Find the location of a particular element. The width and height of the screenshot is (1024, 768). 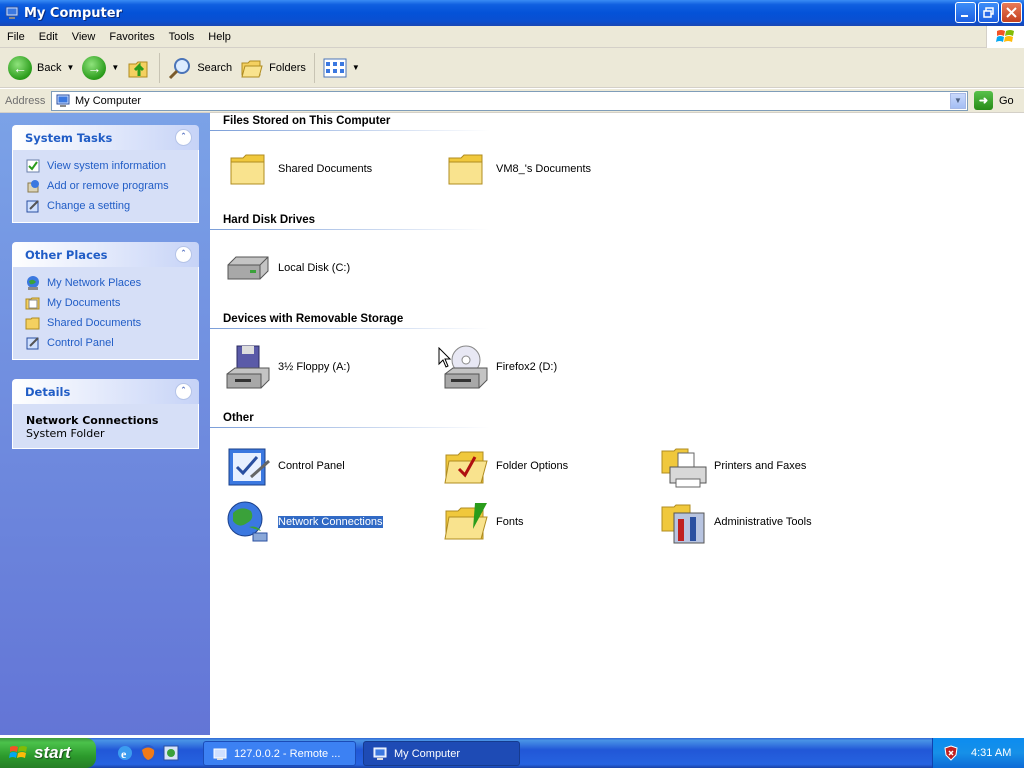

up-folder-button is located at coordinates (139, 68).